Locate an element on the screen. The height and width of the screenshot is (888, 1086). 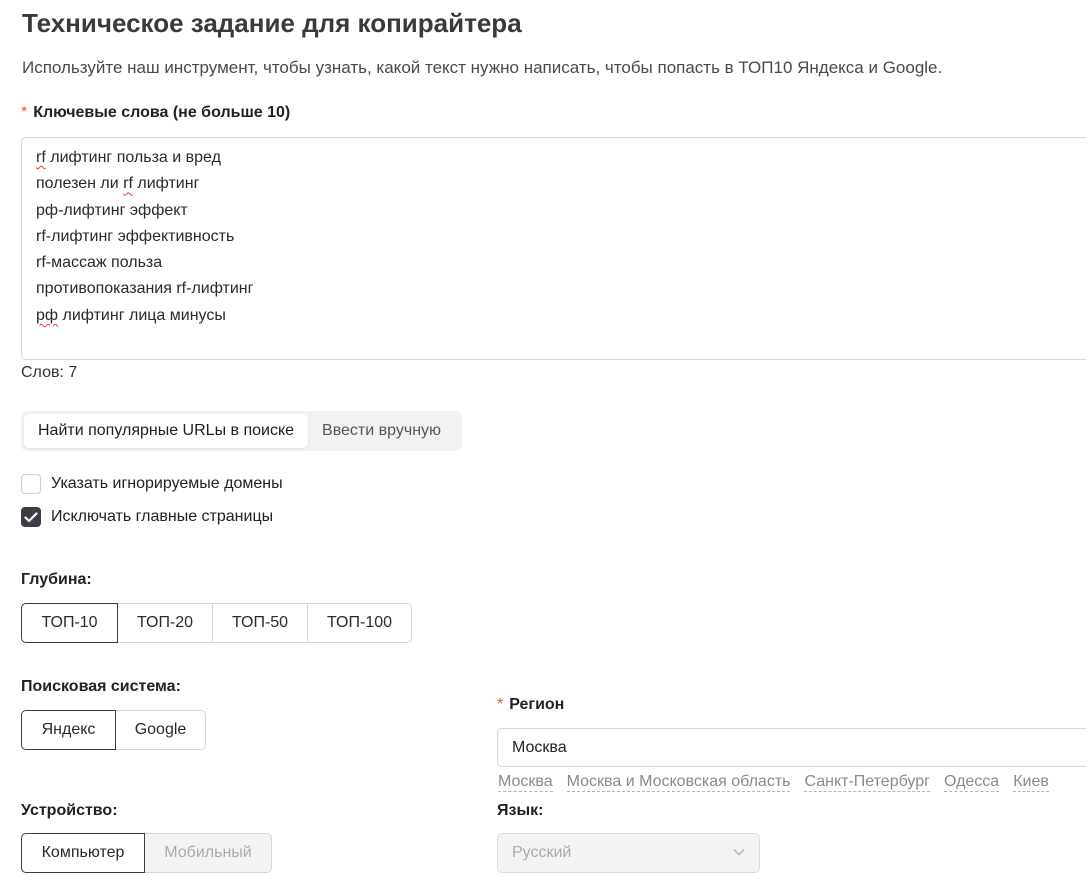
depth-top10-button: ТОП-10 is located at coordinates (69, 623).